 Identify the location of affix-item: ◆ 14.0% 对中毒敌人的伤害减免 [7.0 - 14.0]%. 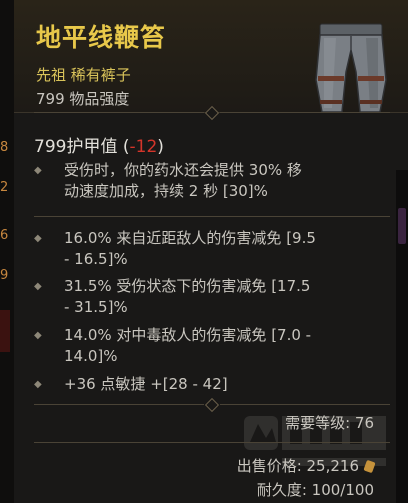
(204, 347).